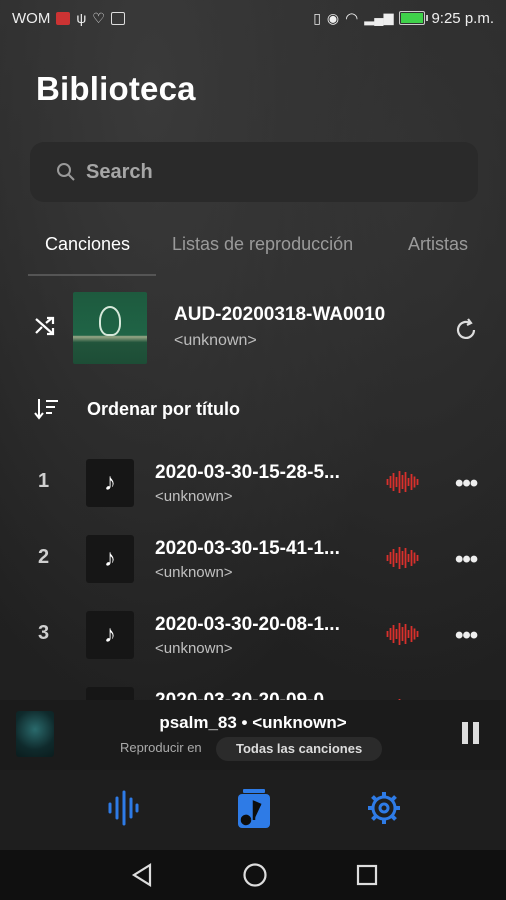  What do you see at coordinates (462, 18) in the screenshot?
I see `clock: 9:25 p.m.` at bounding box center [462, 18].